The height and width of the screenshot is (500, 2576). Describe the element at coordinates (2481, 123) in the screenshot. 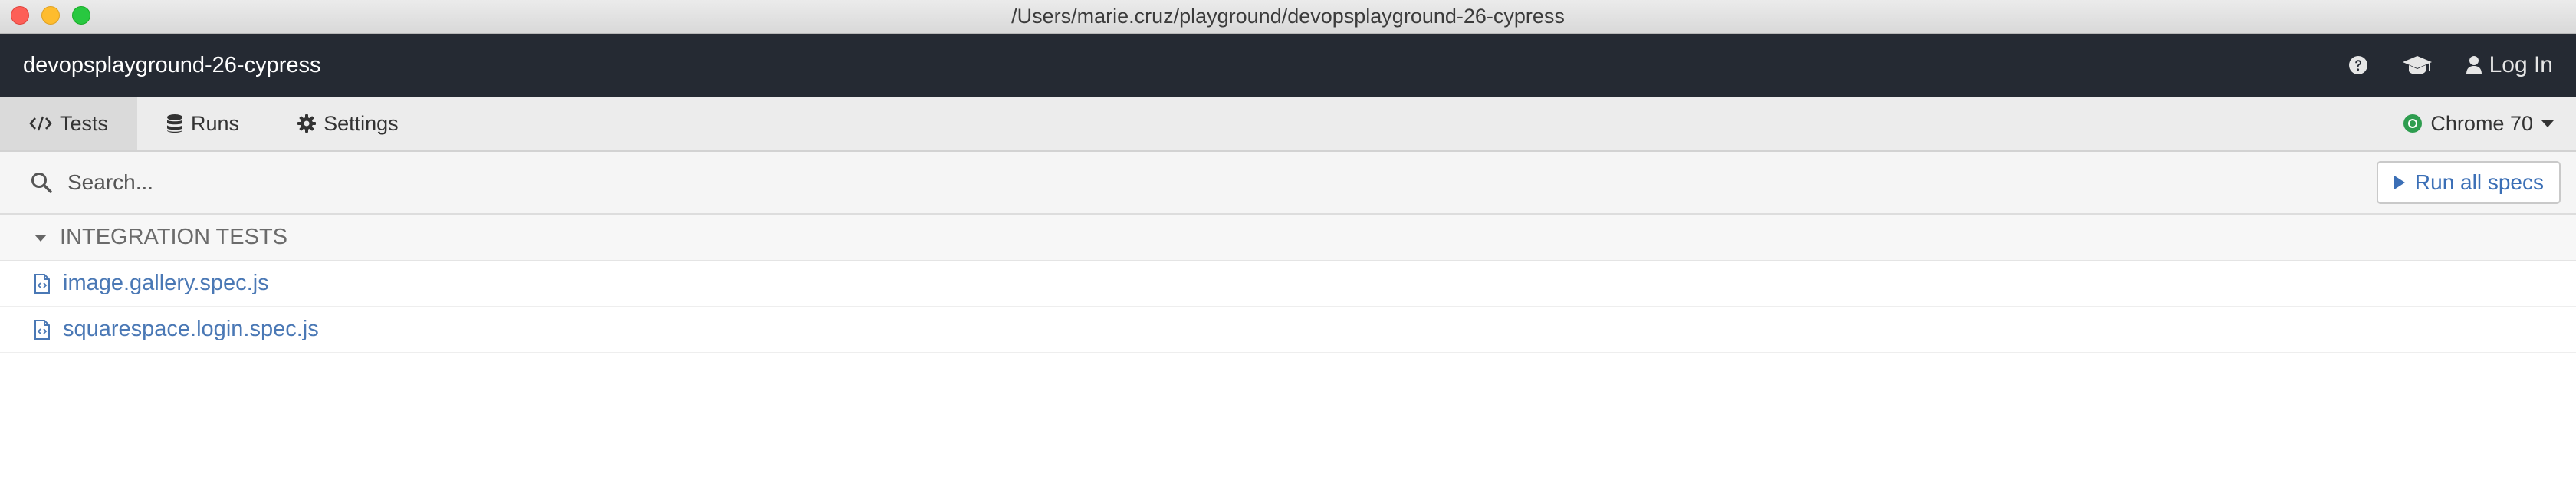

I see `browser-label: Chrome 70` at that location.